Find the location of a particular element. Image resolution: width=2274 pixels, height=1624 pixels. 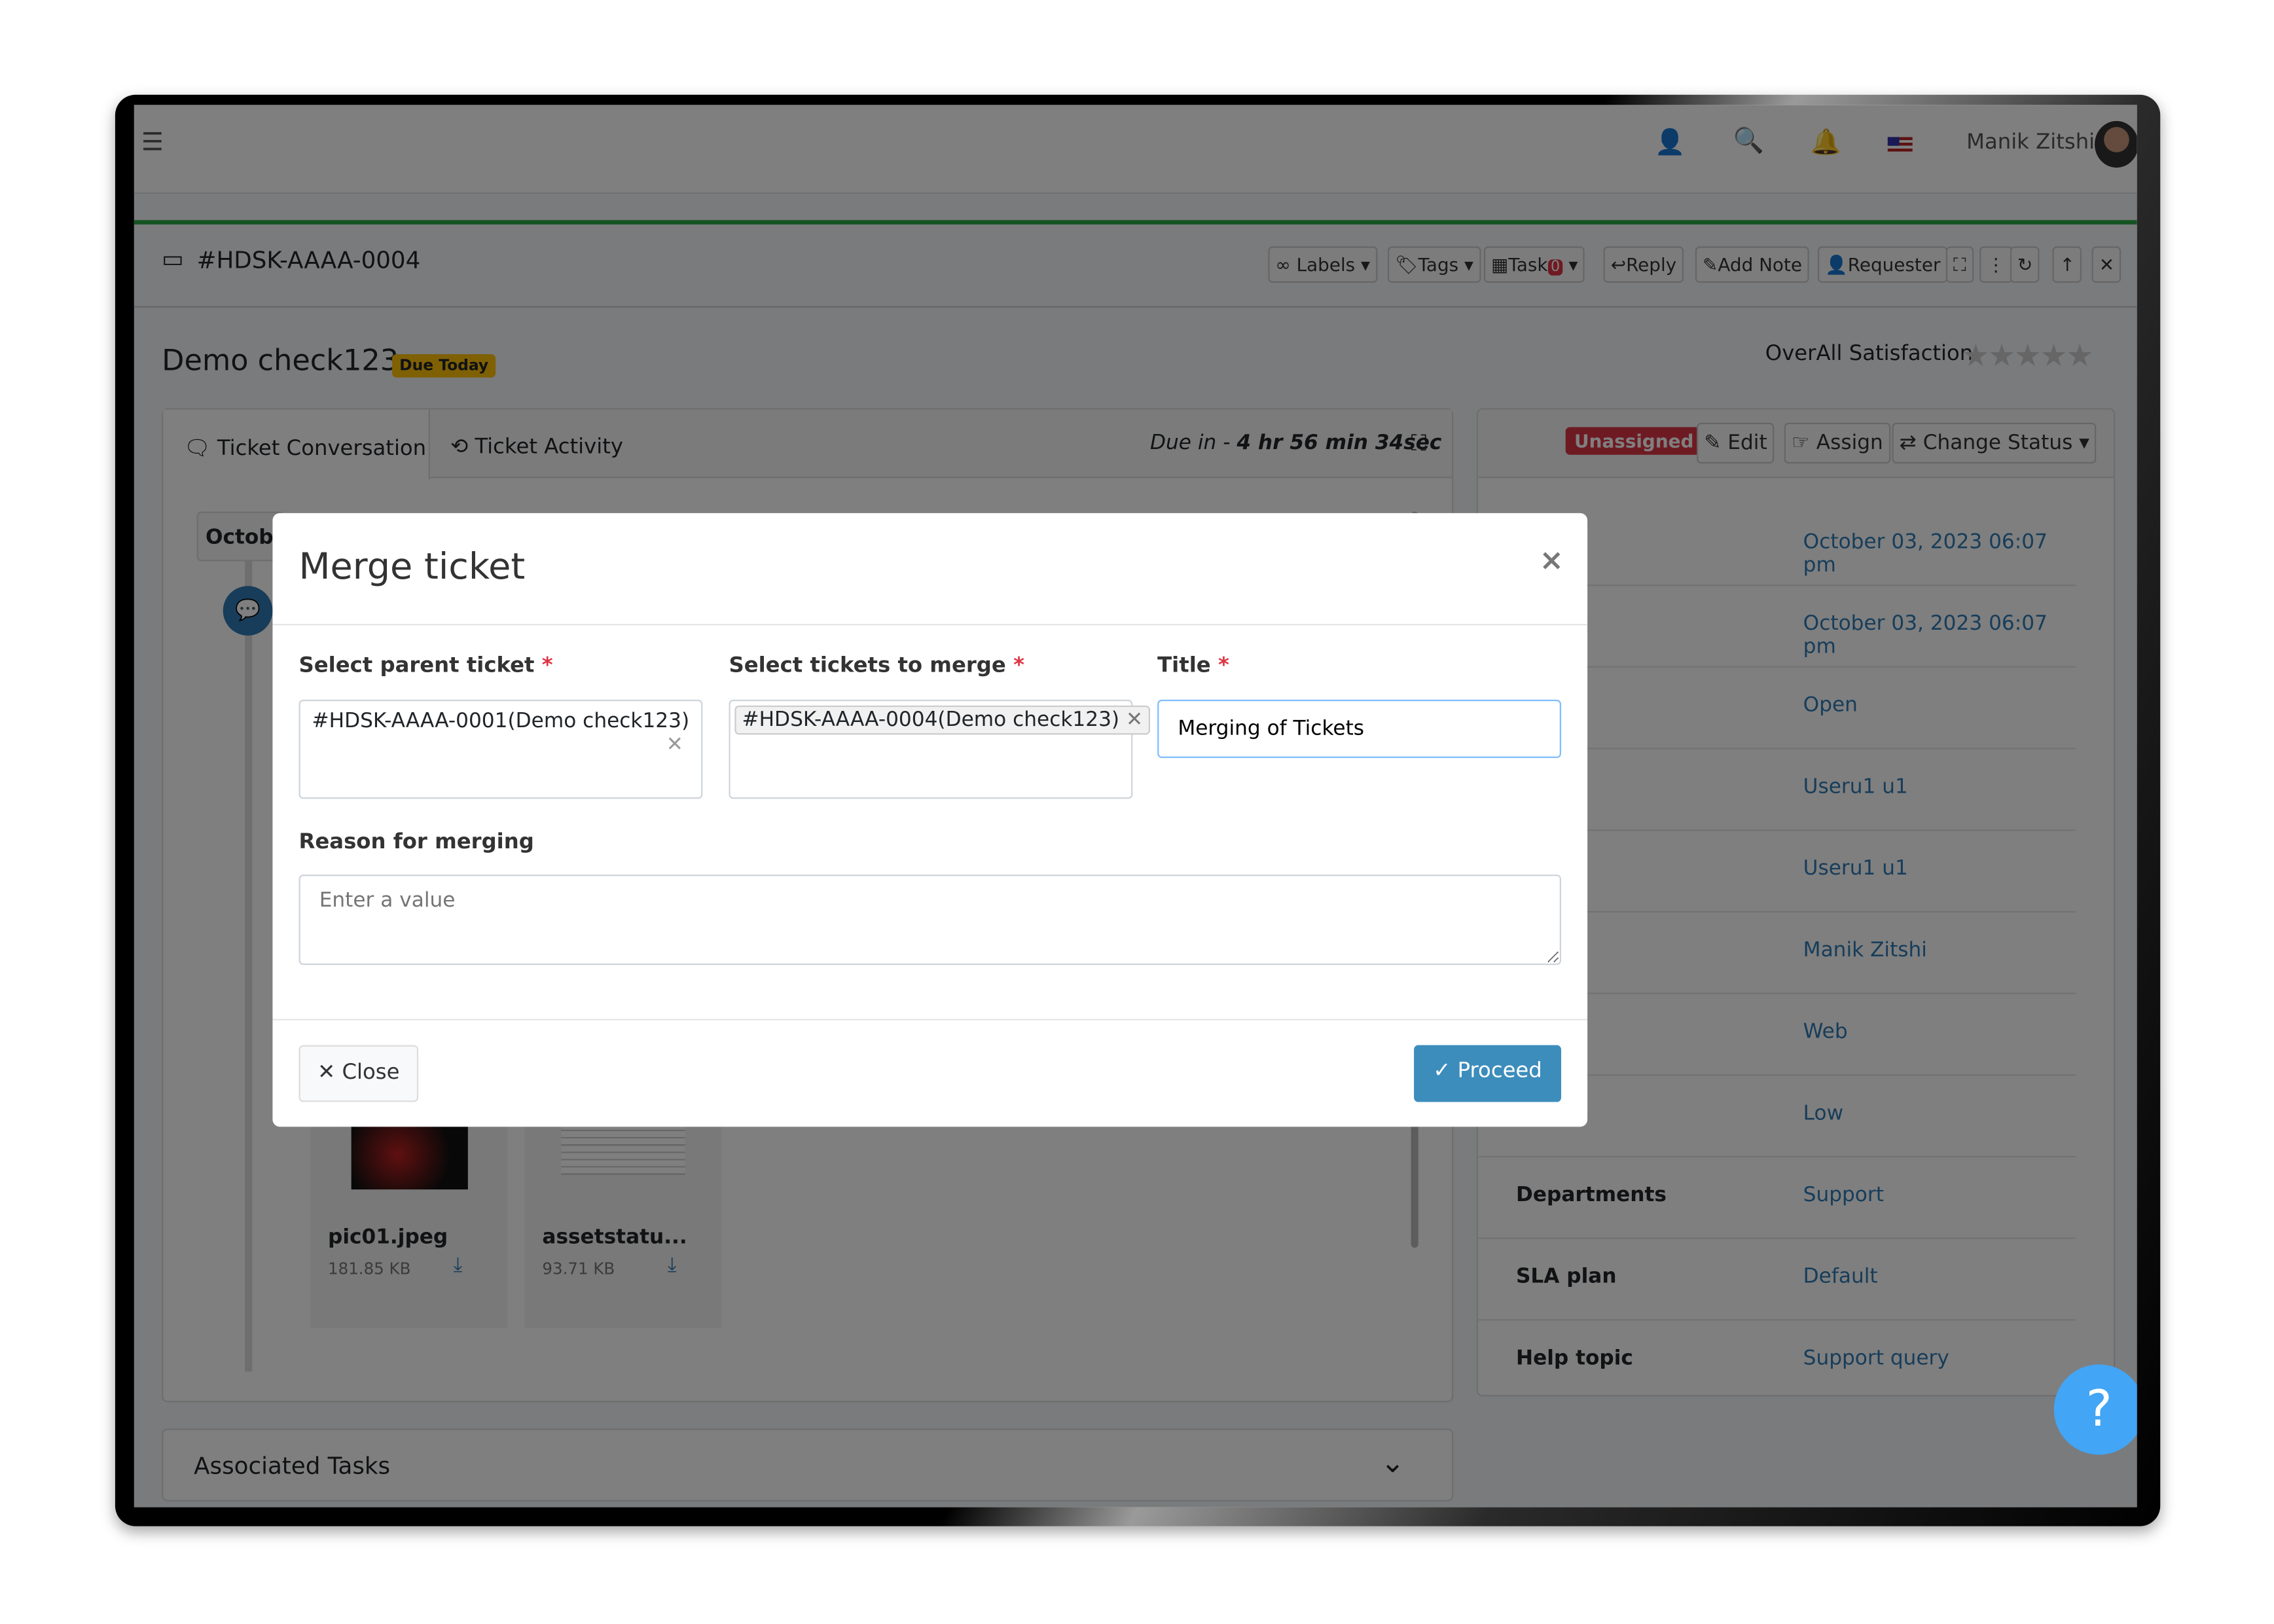

reason-label: Reason for merging is located at coordinates (416, 842).